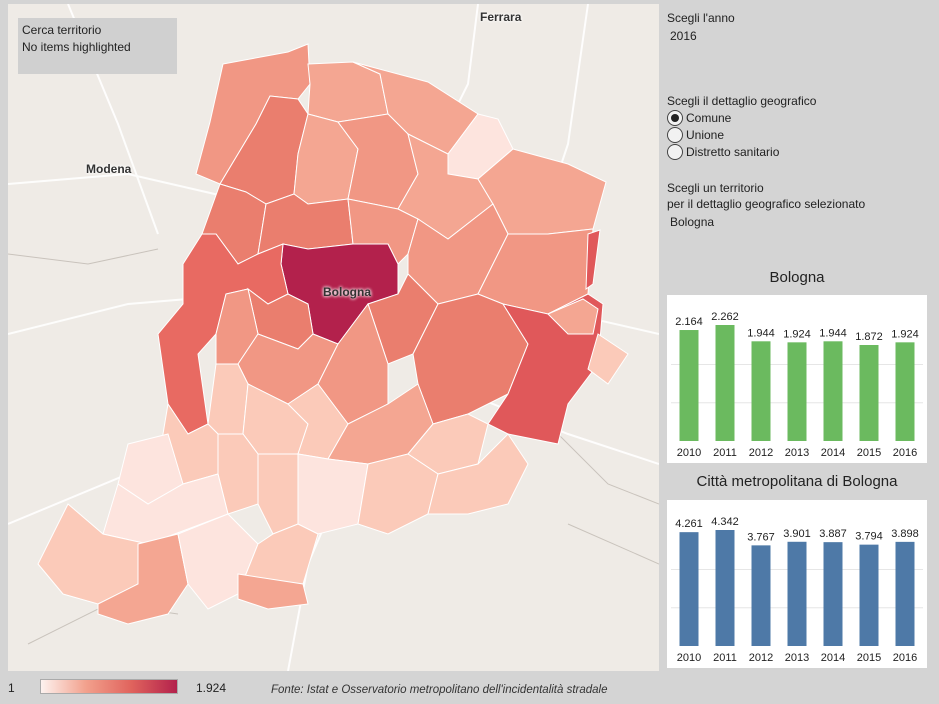  What do you see at coordinates (501, 17) in the screenshot?
I see `city-label-ferrara: Ferrara` at bounding box center [501, 17].